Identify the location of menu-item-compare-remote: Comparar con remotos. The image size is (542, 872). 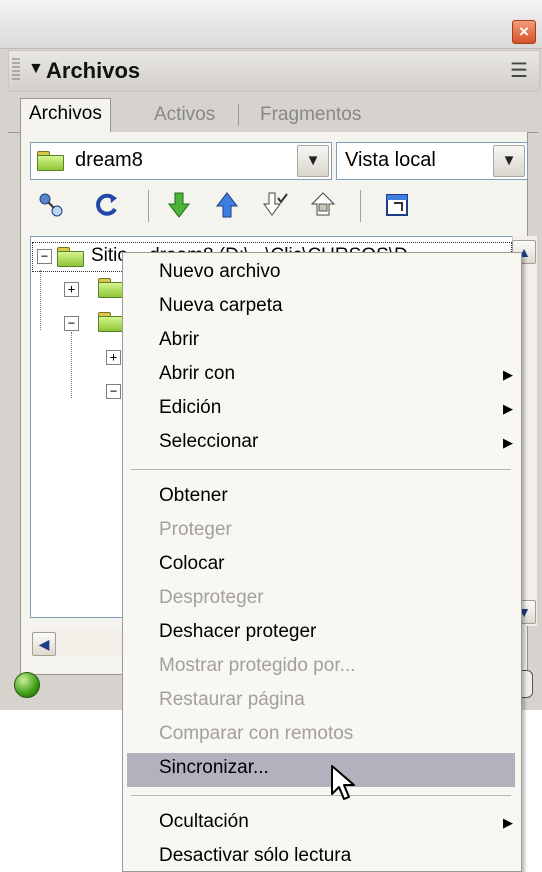
(256, 733).